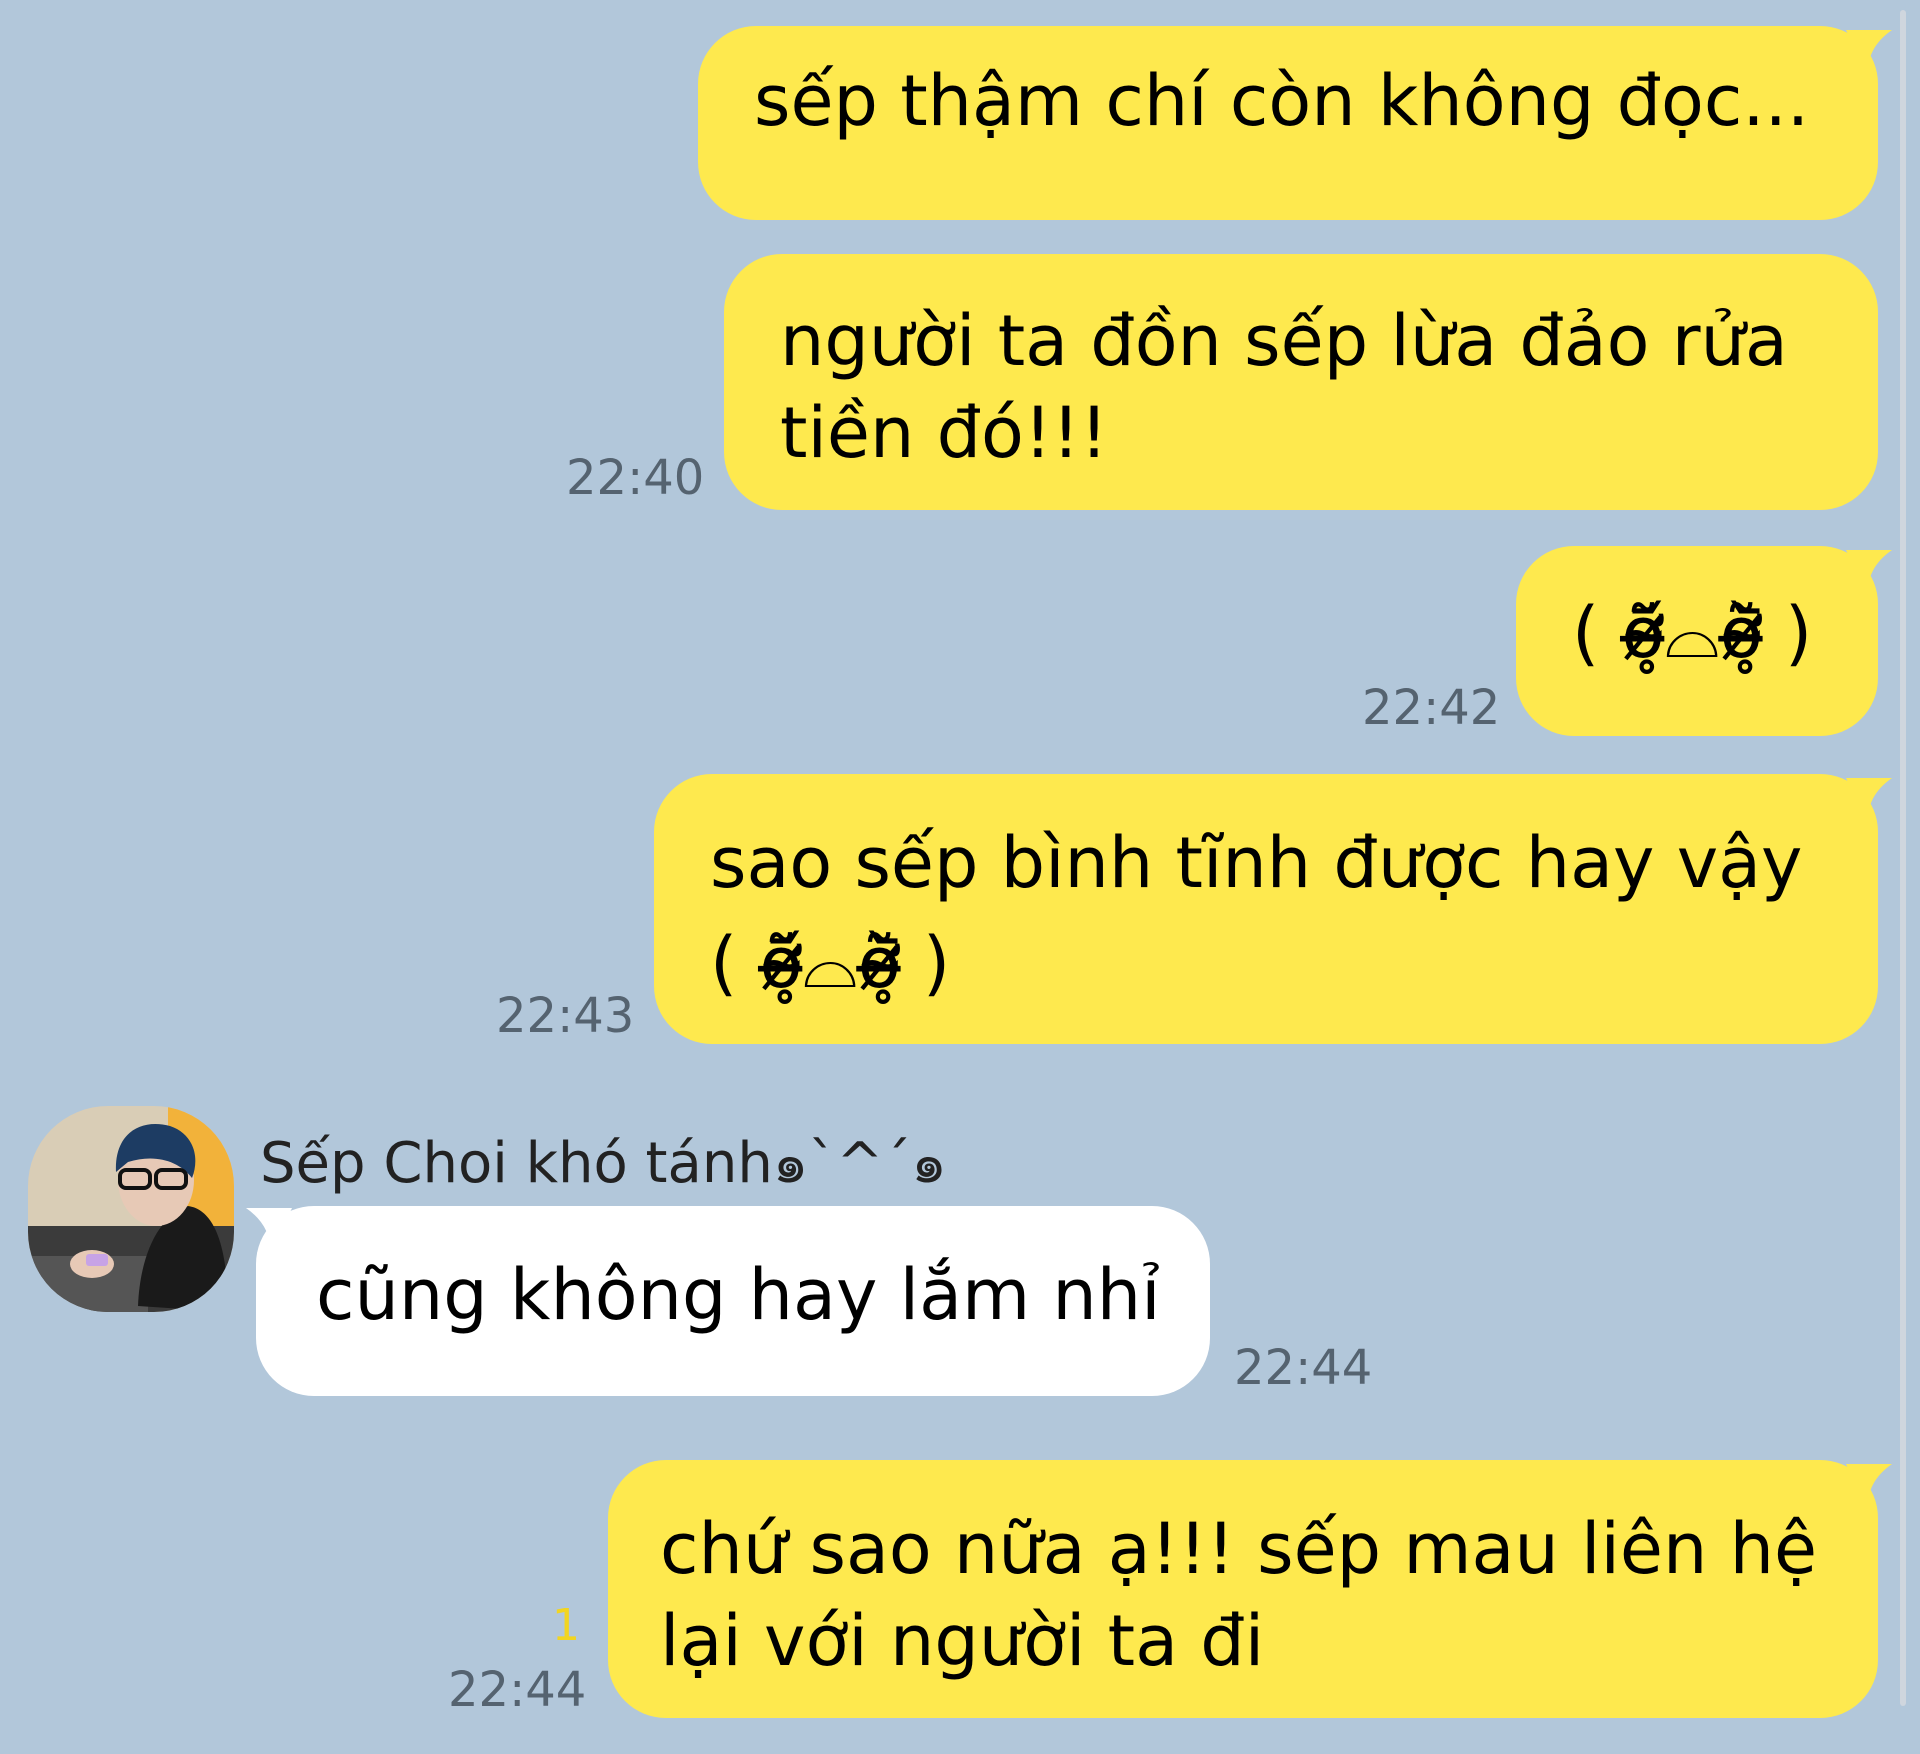  What do you see at coordinates (962, 1641) in the screenshot?
I see `message-text-line: lại với người ta đi` at bounding box center [962, 1641].